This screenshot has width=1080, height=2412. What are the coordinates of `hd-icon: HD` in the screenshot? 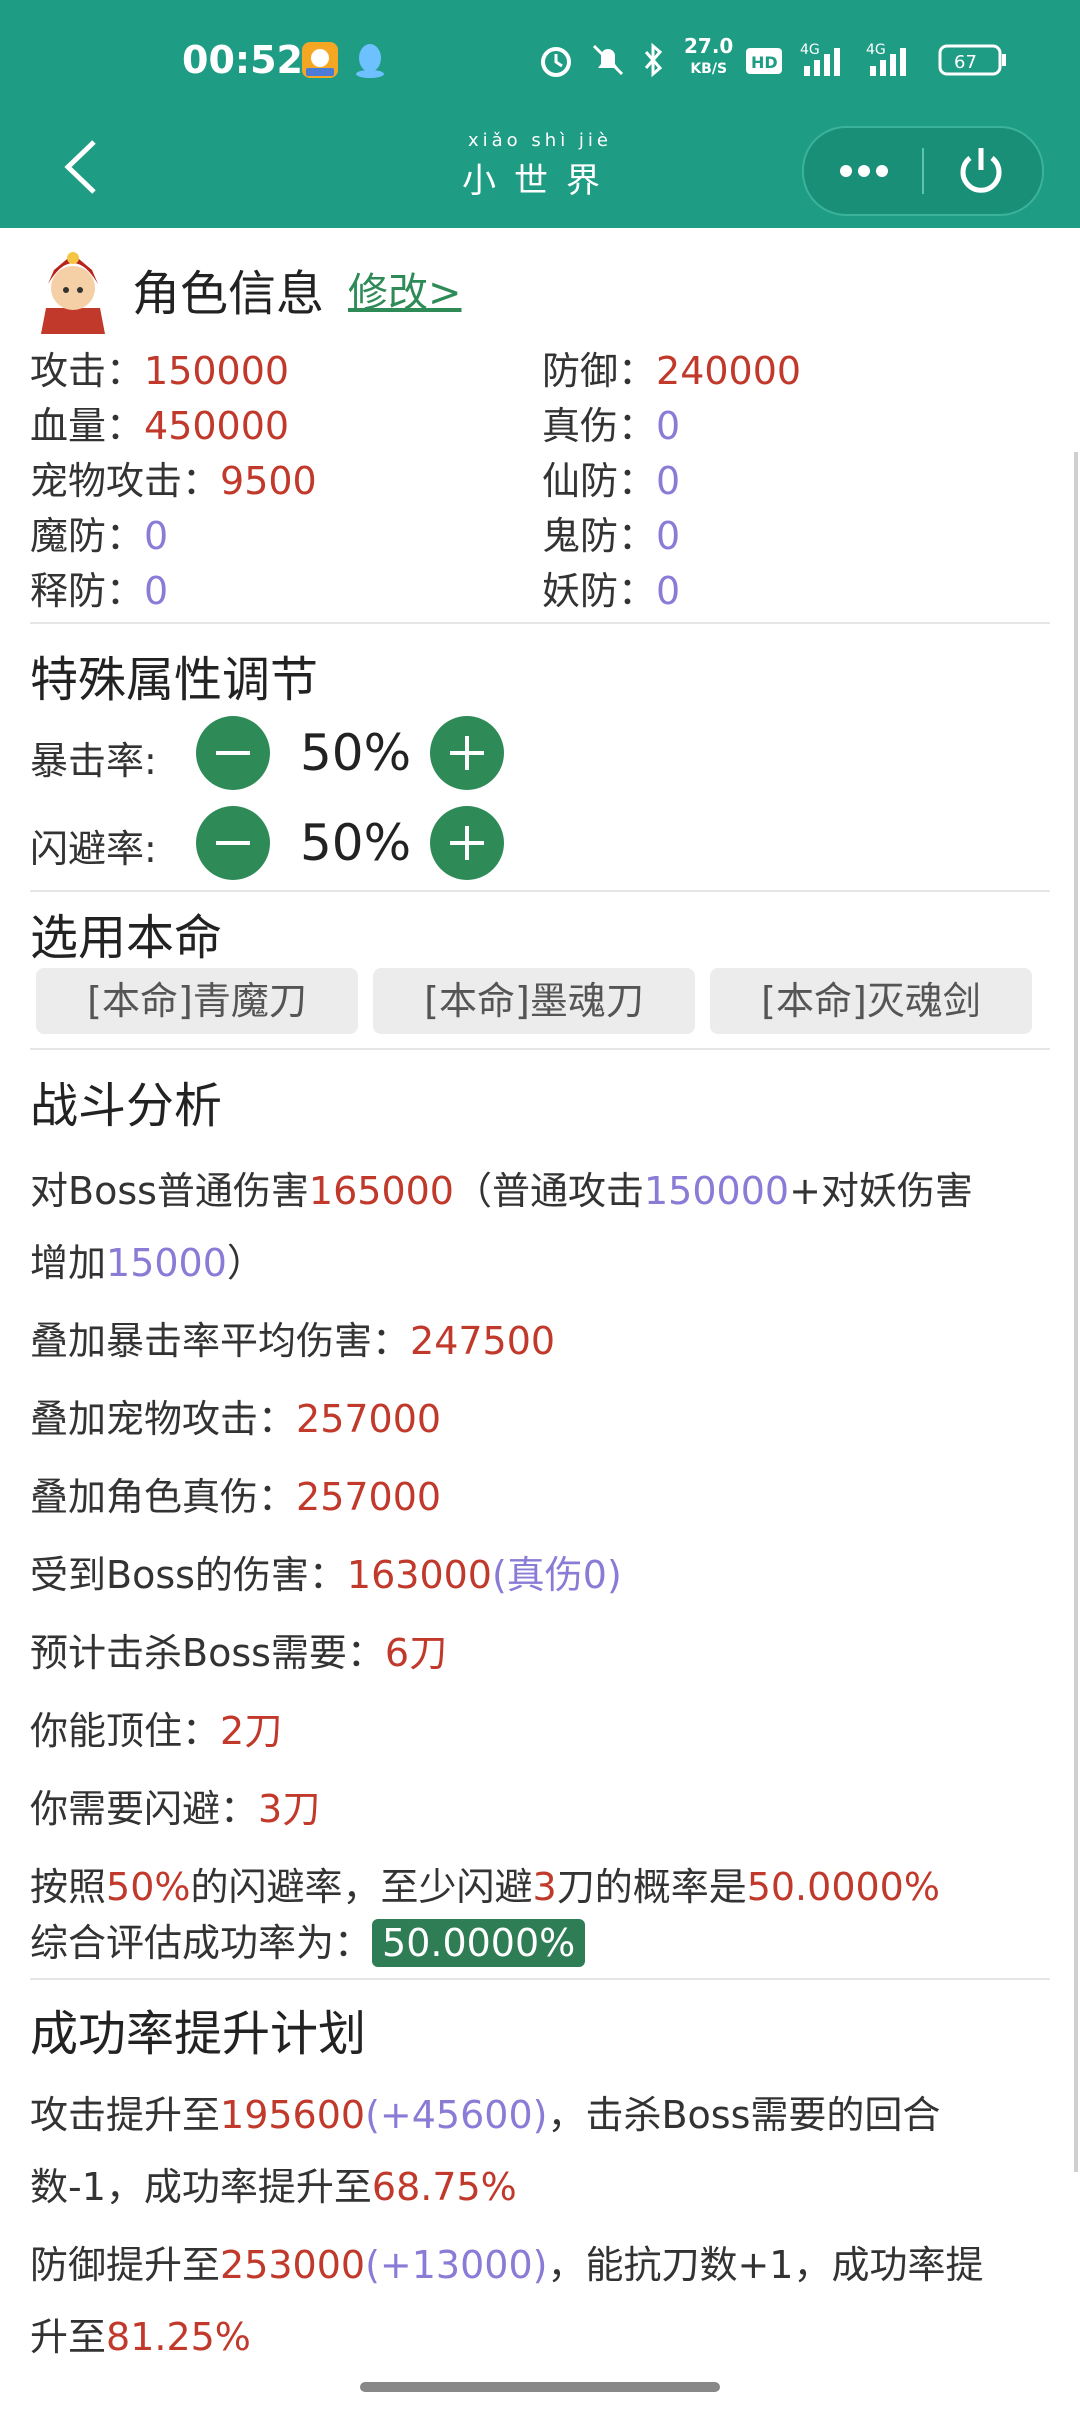 It's located at (764, 62).